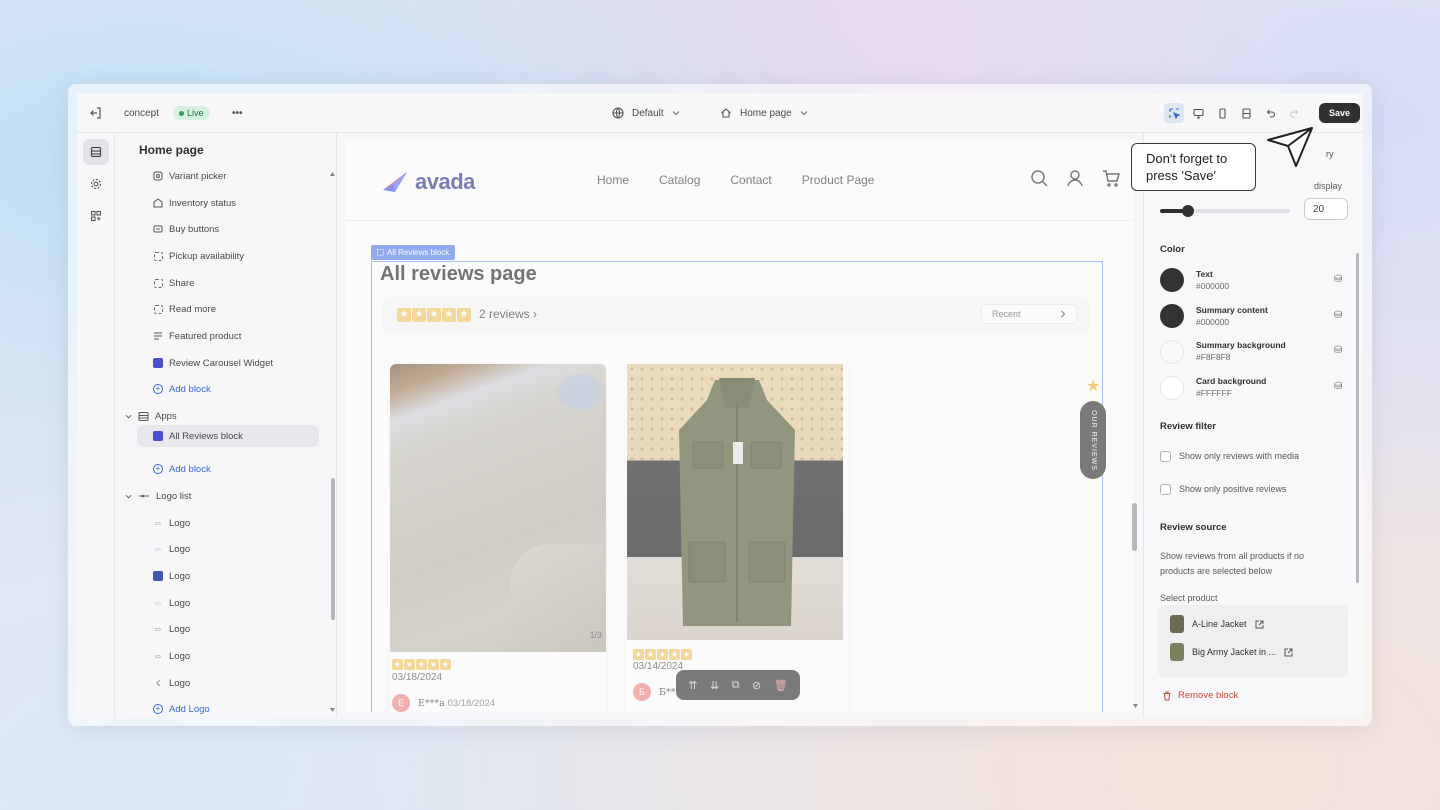  What do you see at coordinates (158, 336) in the screenshot?
I see `list-icon` at bounding box center [158, 336].